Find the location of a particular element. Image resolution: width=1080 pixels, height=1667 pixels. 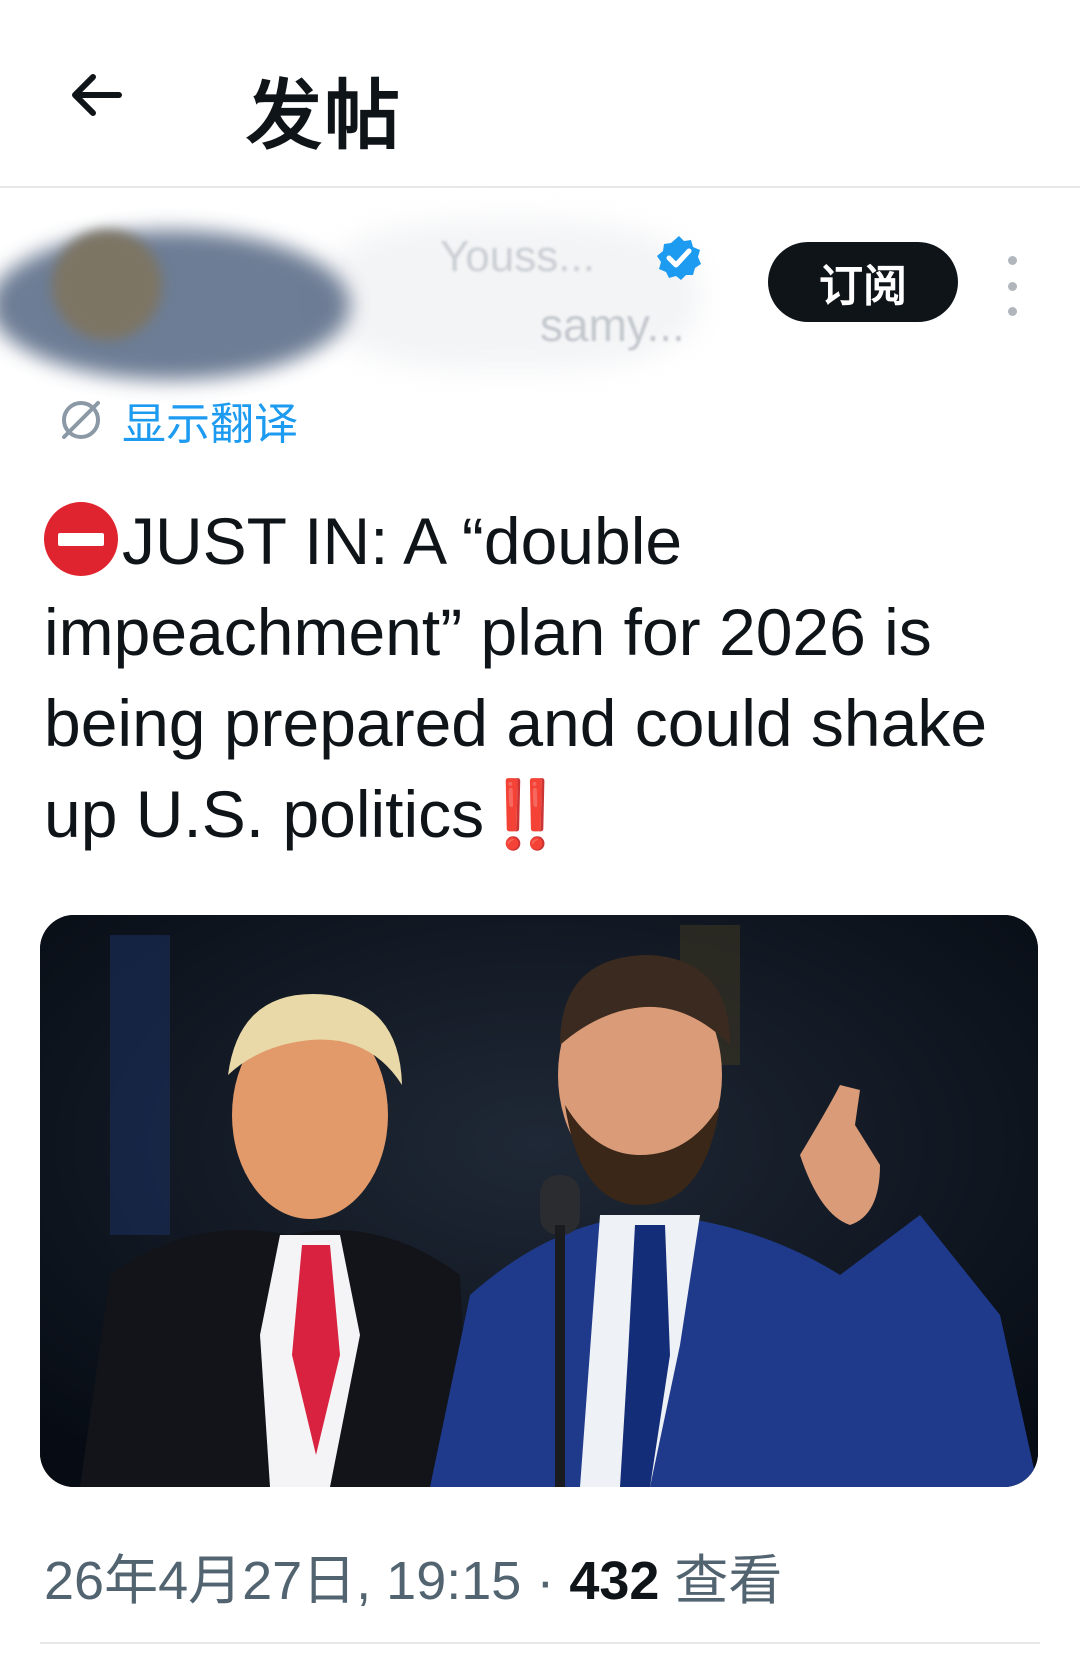

subscribe-button: 订阅 is located at coordinates (863, 282).